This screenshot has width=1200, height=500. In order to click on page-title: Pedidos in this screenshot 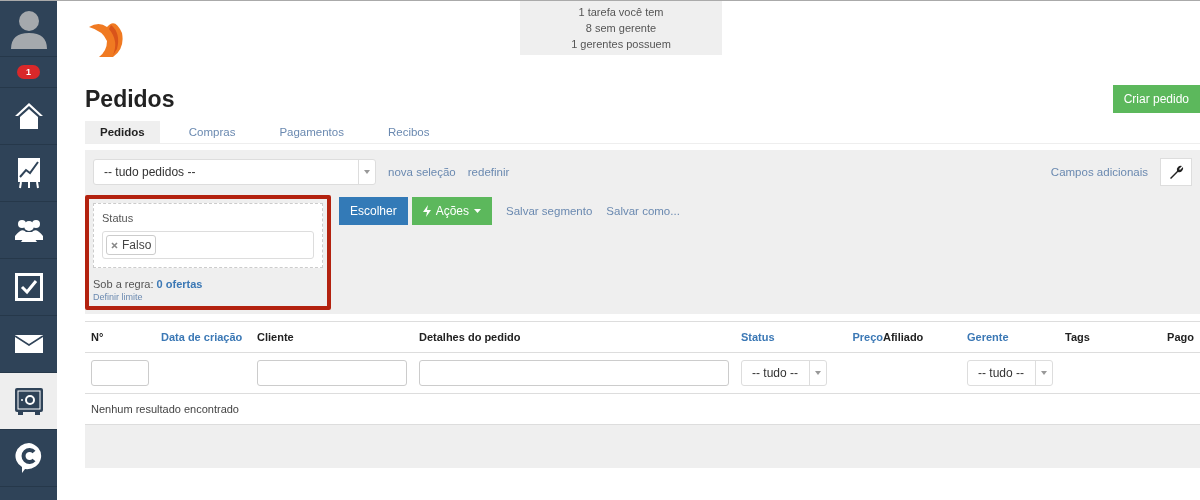, I will do `click(130, 99)`.